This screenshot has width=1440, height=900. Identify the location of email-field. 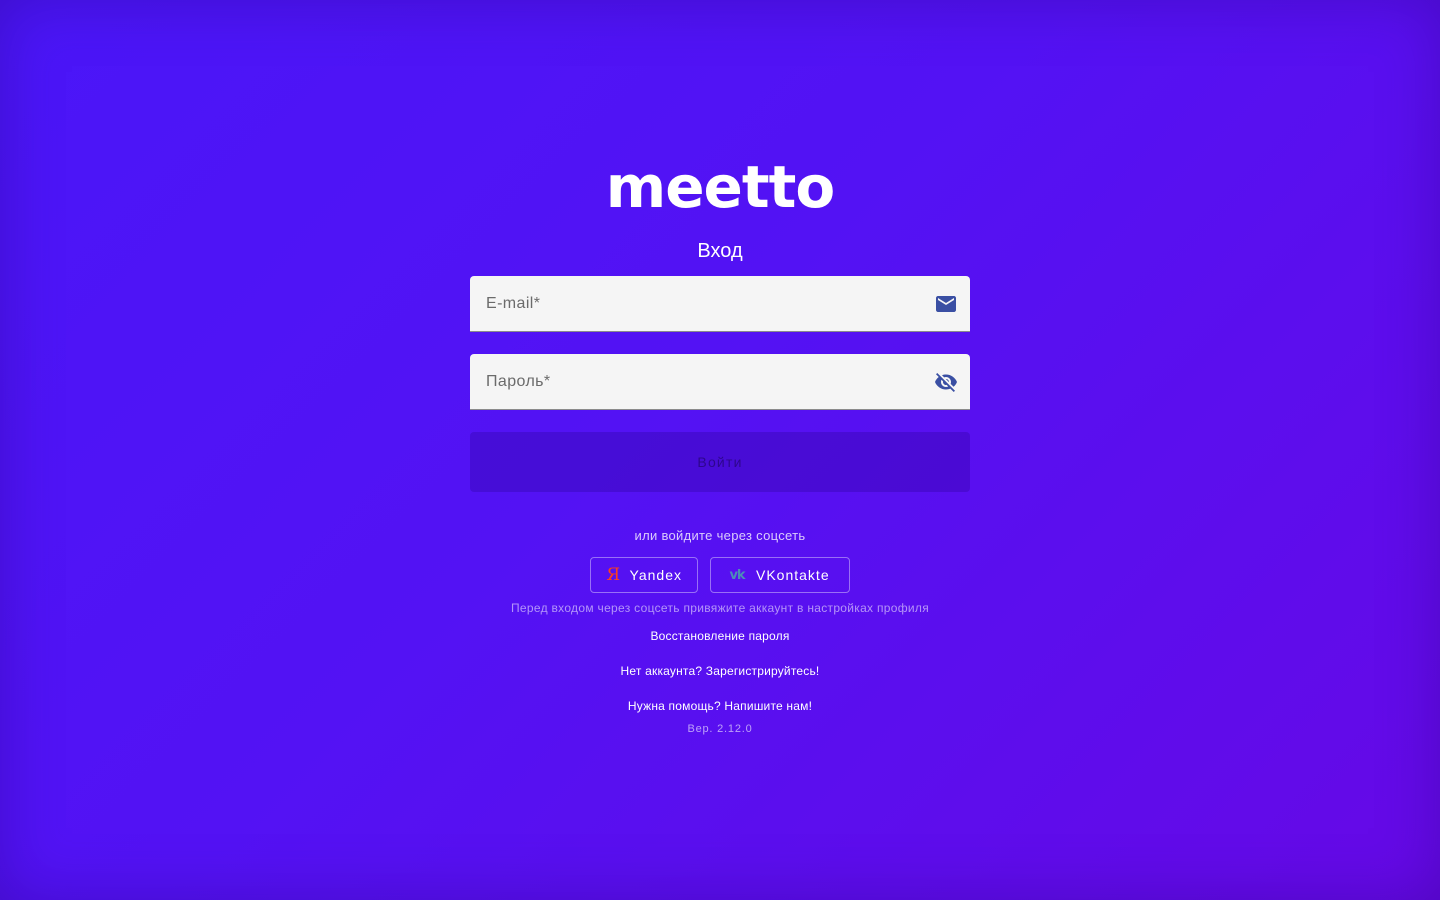
(720, 304).